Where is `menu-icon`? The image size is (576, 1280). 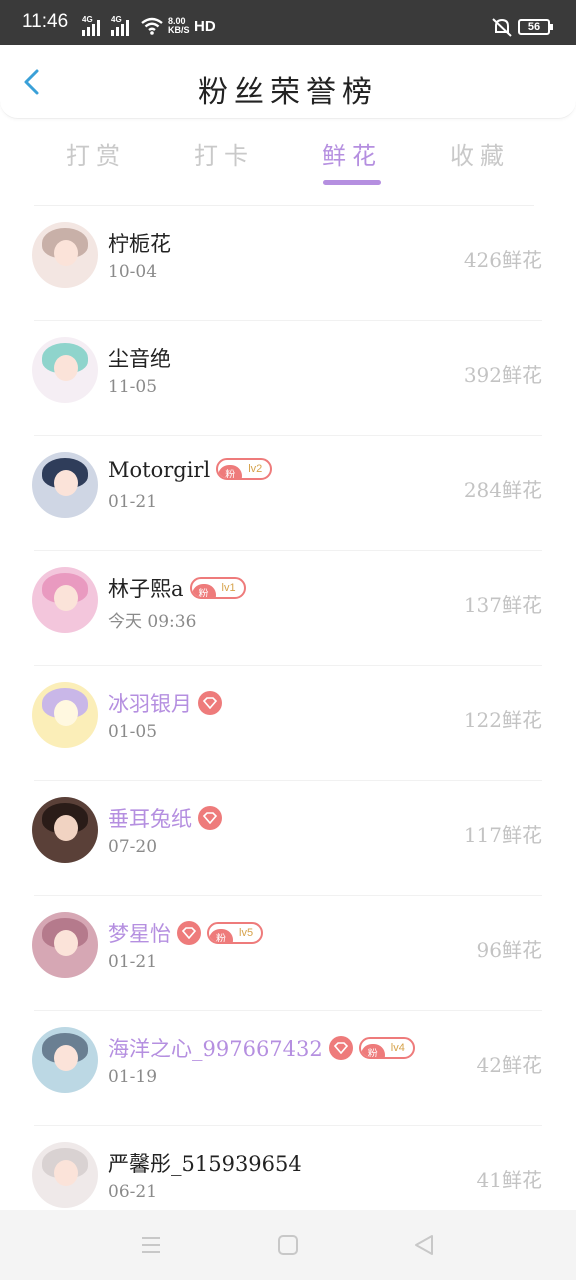
menu-icon is located at coordinates (151, 1245).